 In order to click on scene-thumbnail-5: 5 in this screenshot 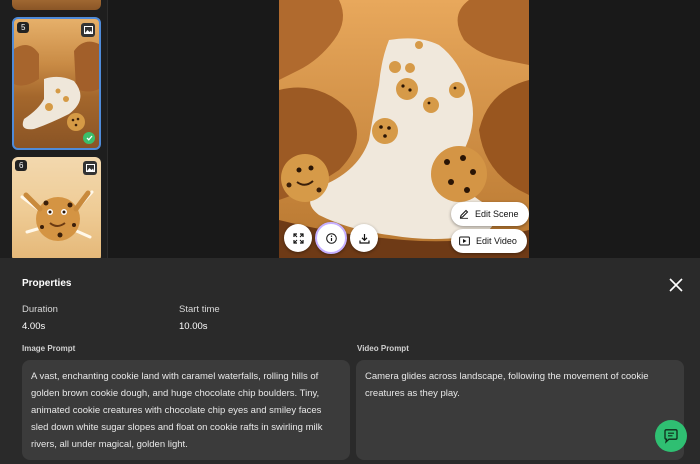, I will do `click(56, 83)`.